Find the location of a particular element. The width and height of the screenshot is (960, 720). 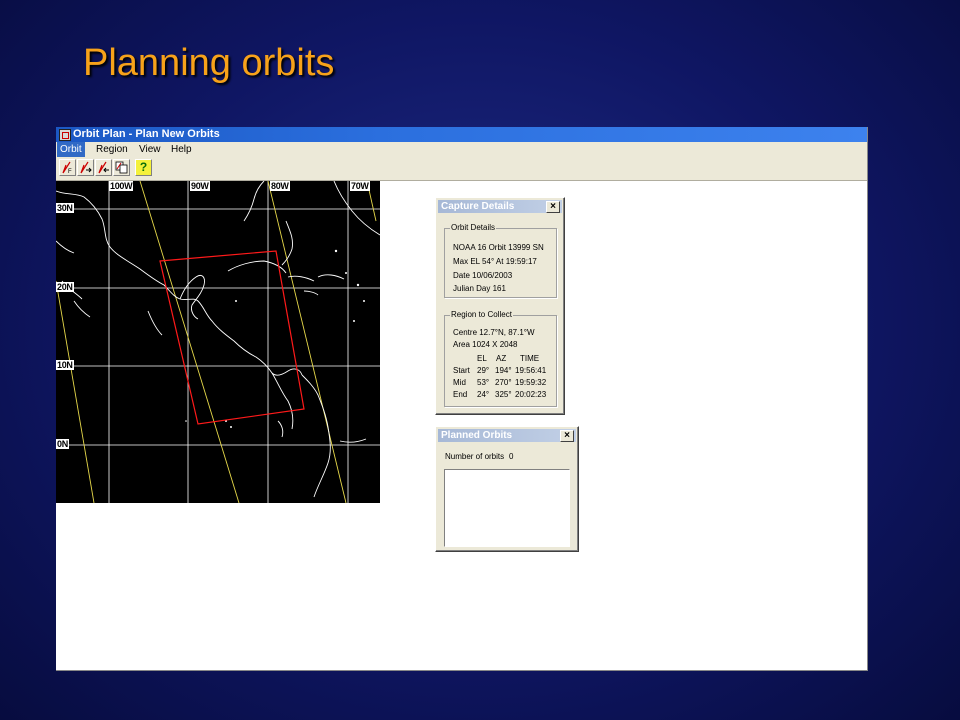

capture-details-close-icon: × is located at coordinates (553, 207).